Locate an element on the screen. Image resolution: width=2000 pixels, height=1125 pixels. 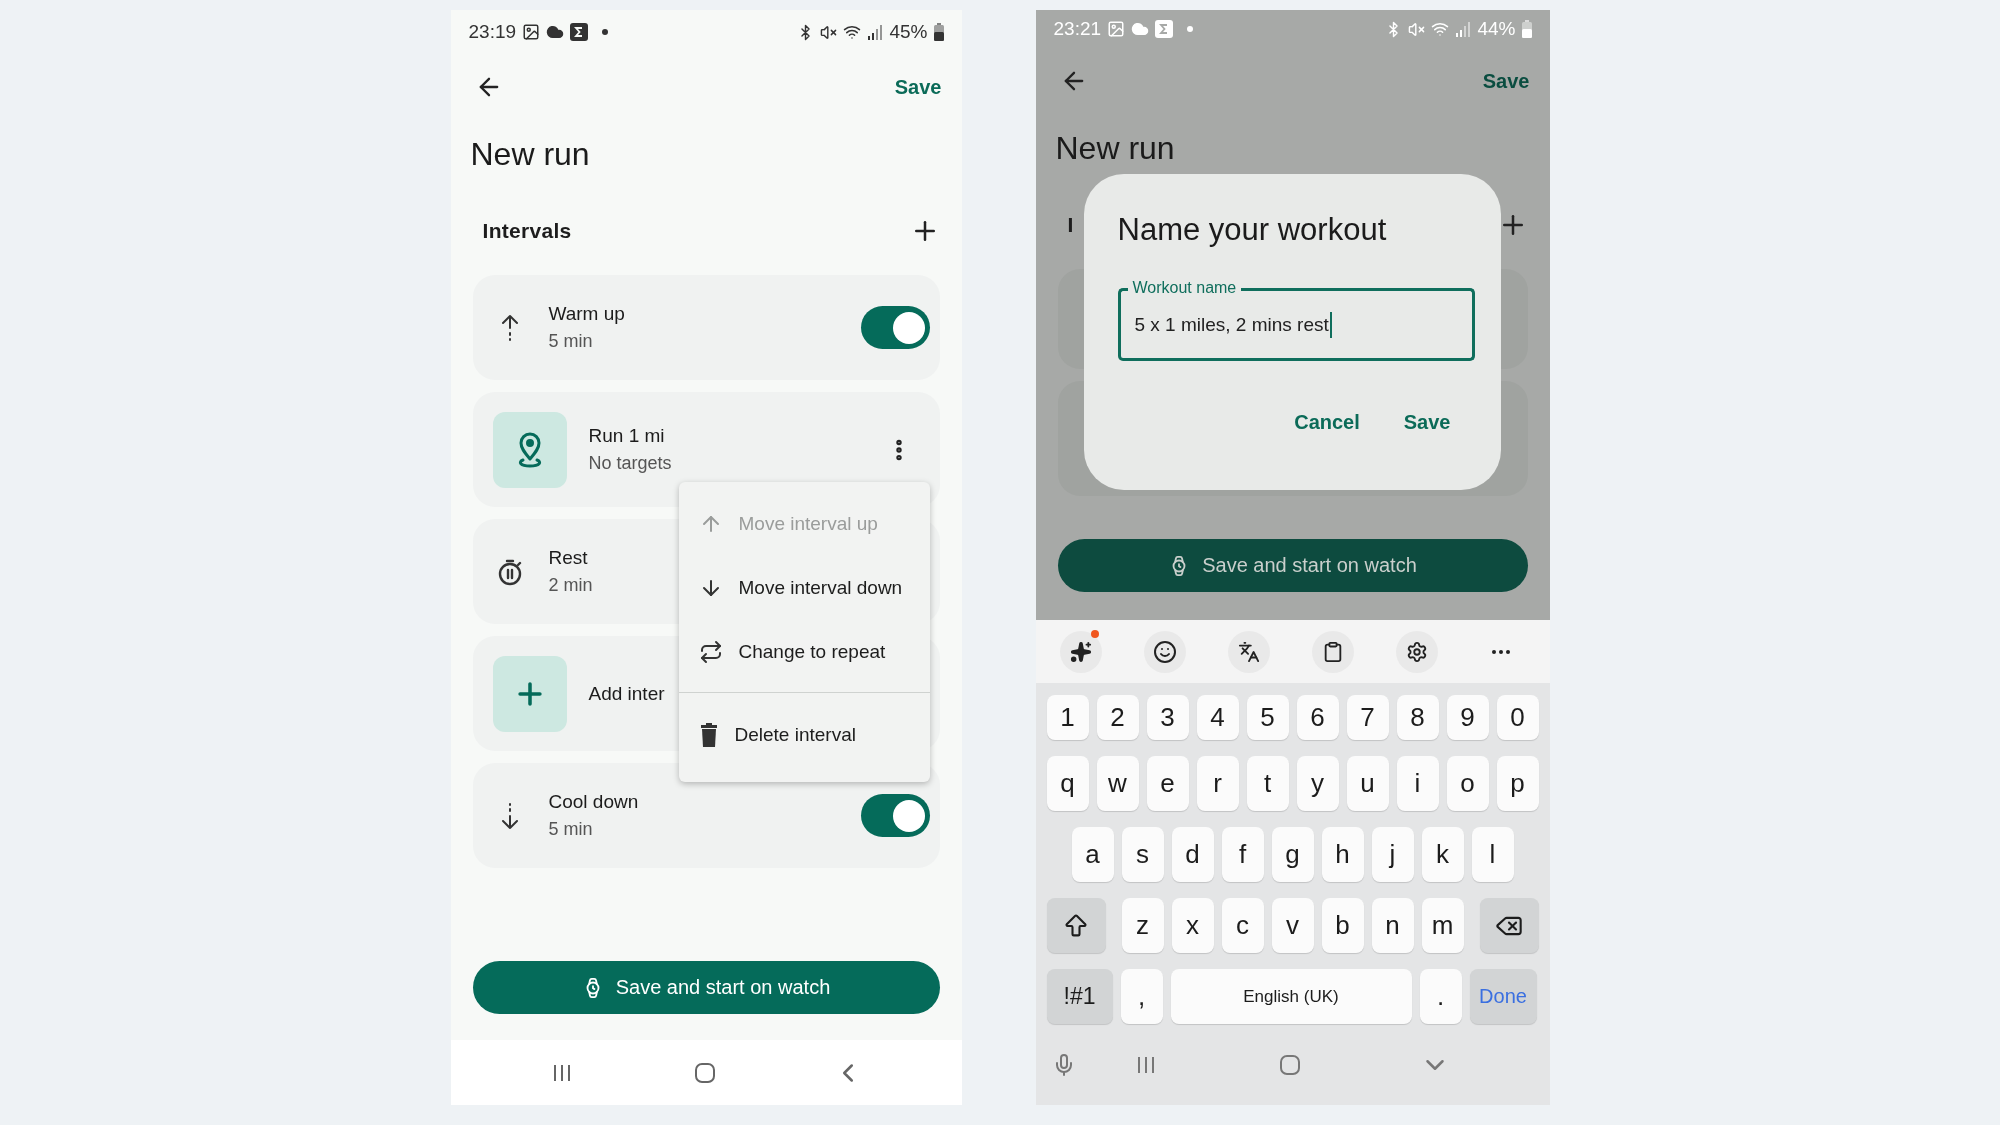
interval-title: Warm up is located at coordinates (586, 314).